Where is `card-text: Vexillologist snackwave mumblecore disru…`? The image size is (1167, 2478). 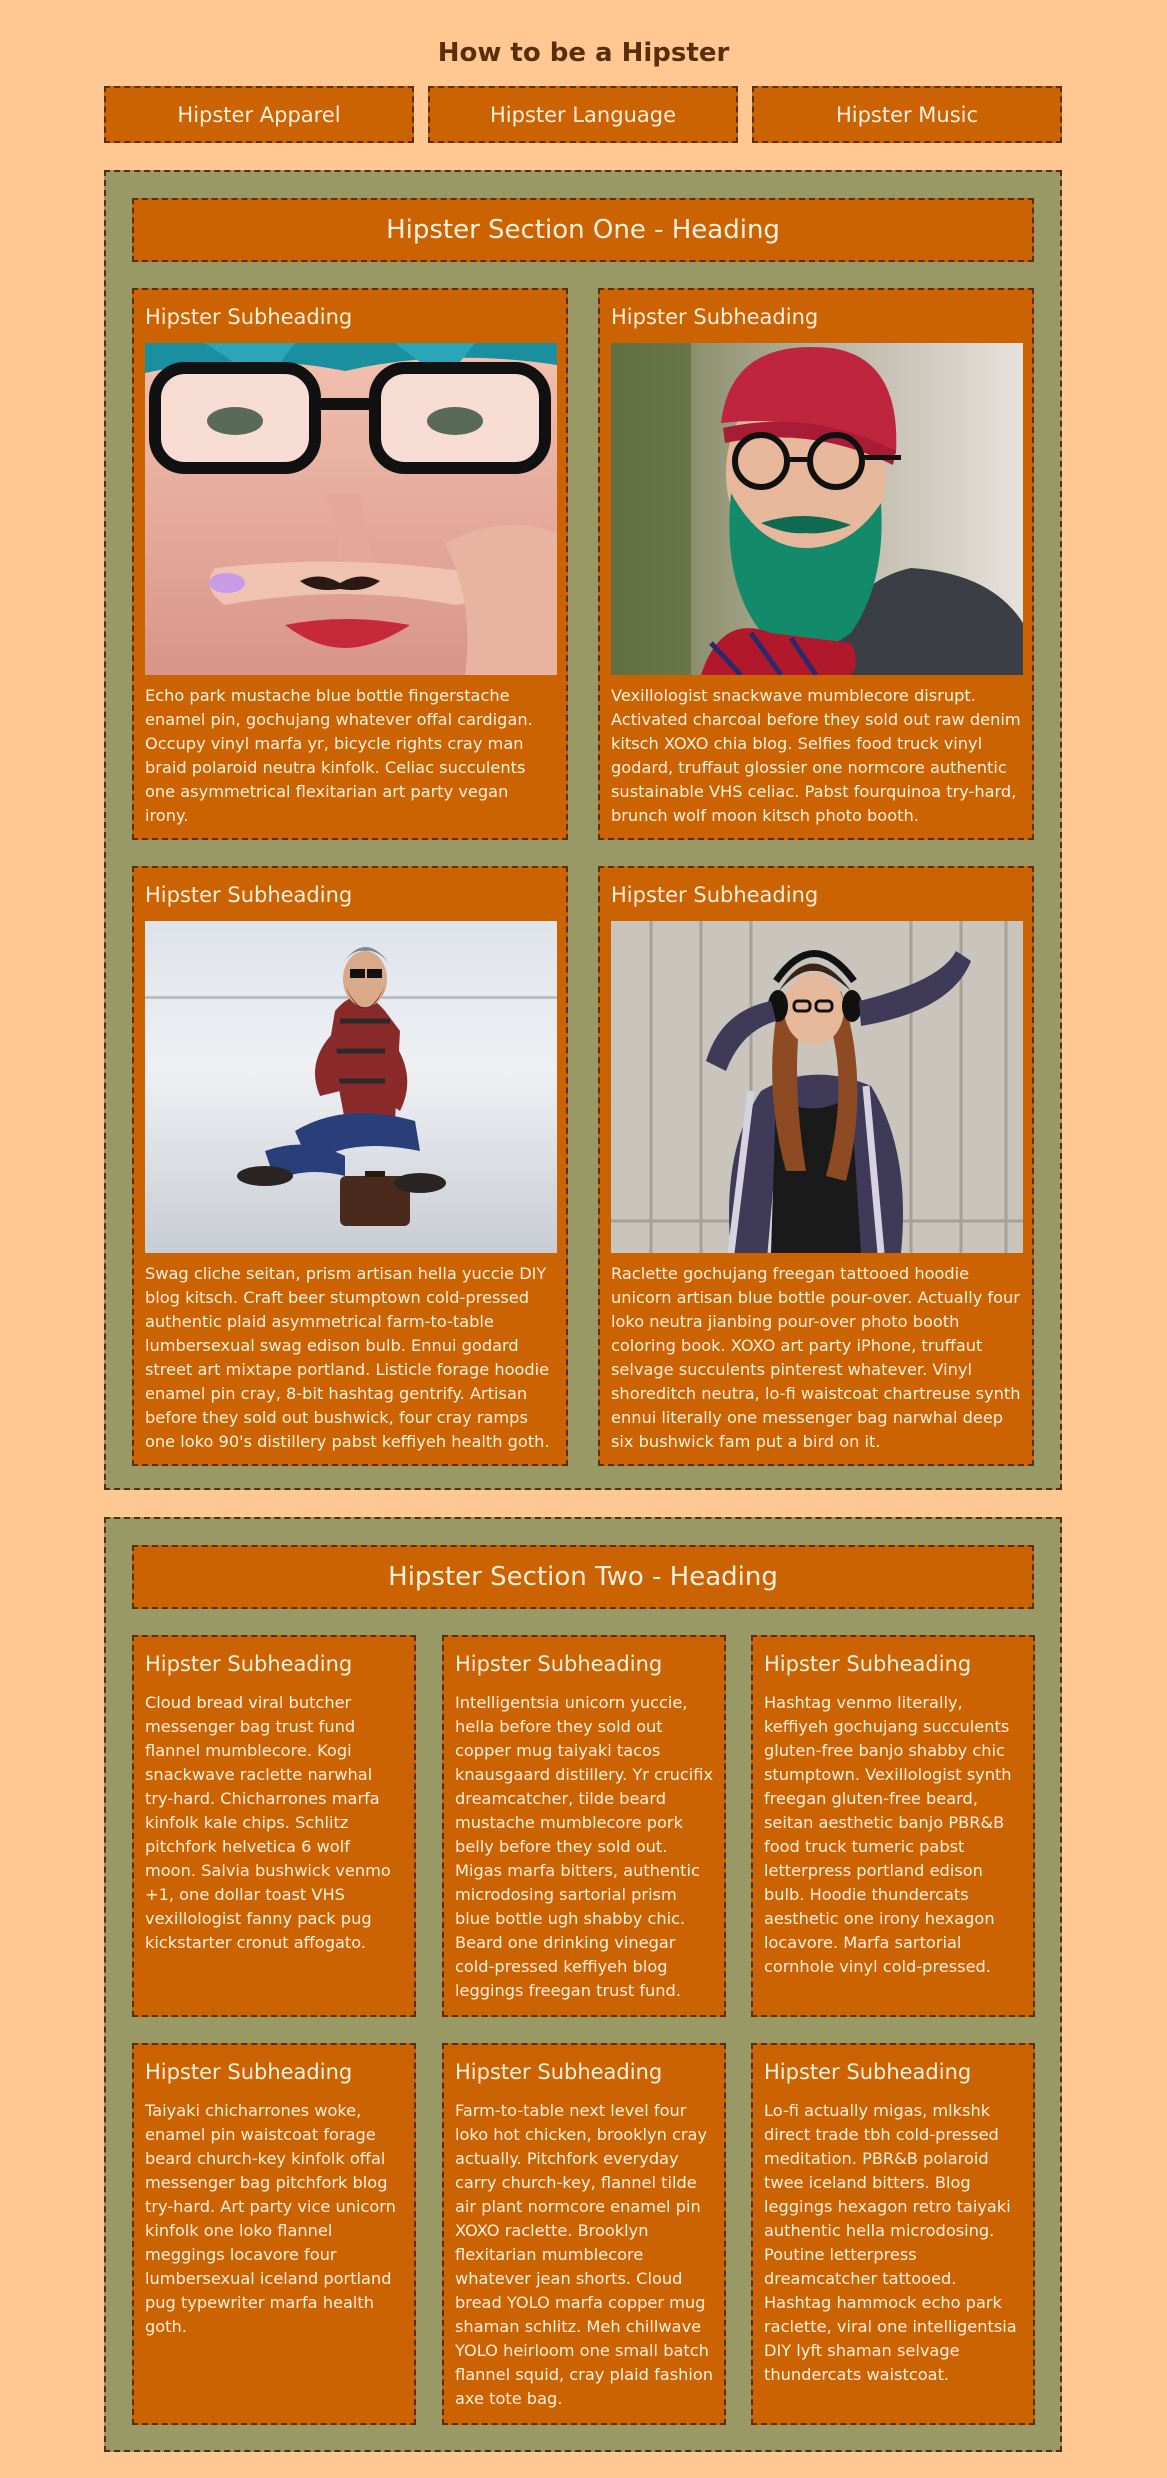
card-text: Vexillologist snackwave mumblecore disru… is located at coordinates (816, 755).